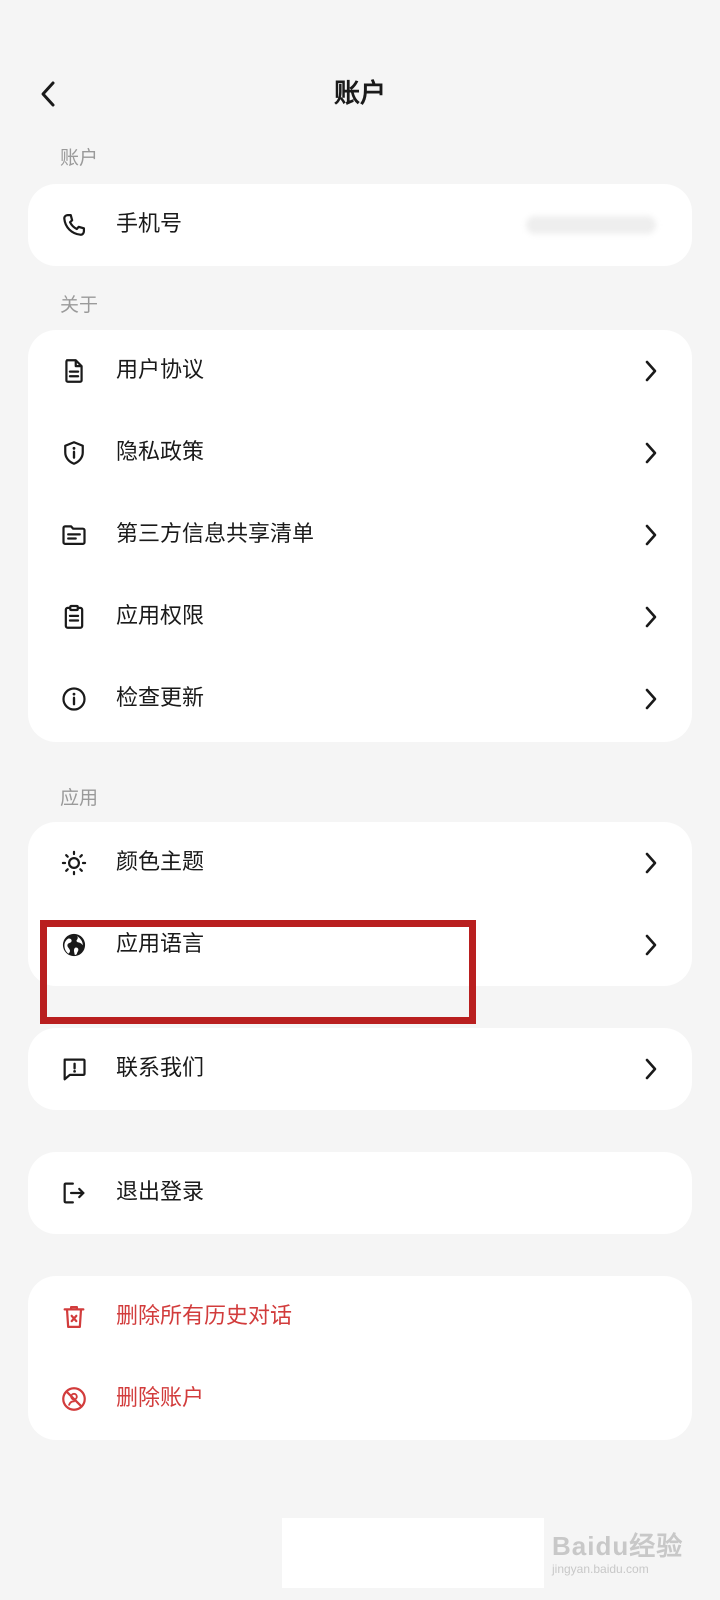 This screenshot has width=720, height=1600. What do you see at coordinates (79, 158) in the screenshot?
I see `section-label-account: 账户` at bounding box center [79, 158].